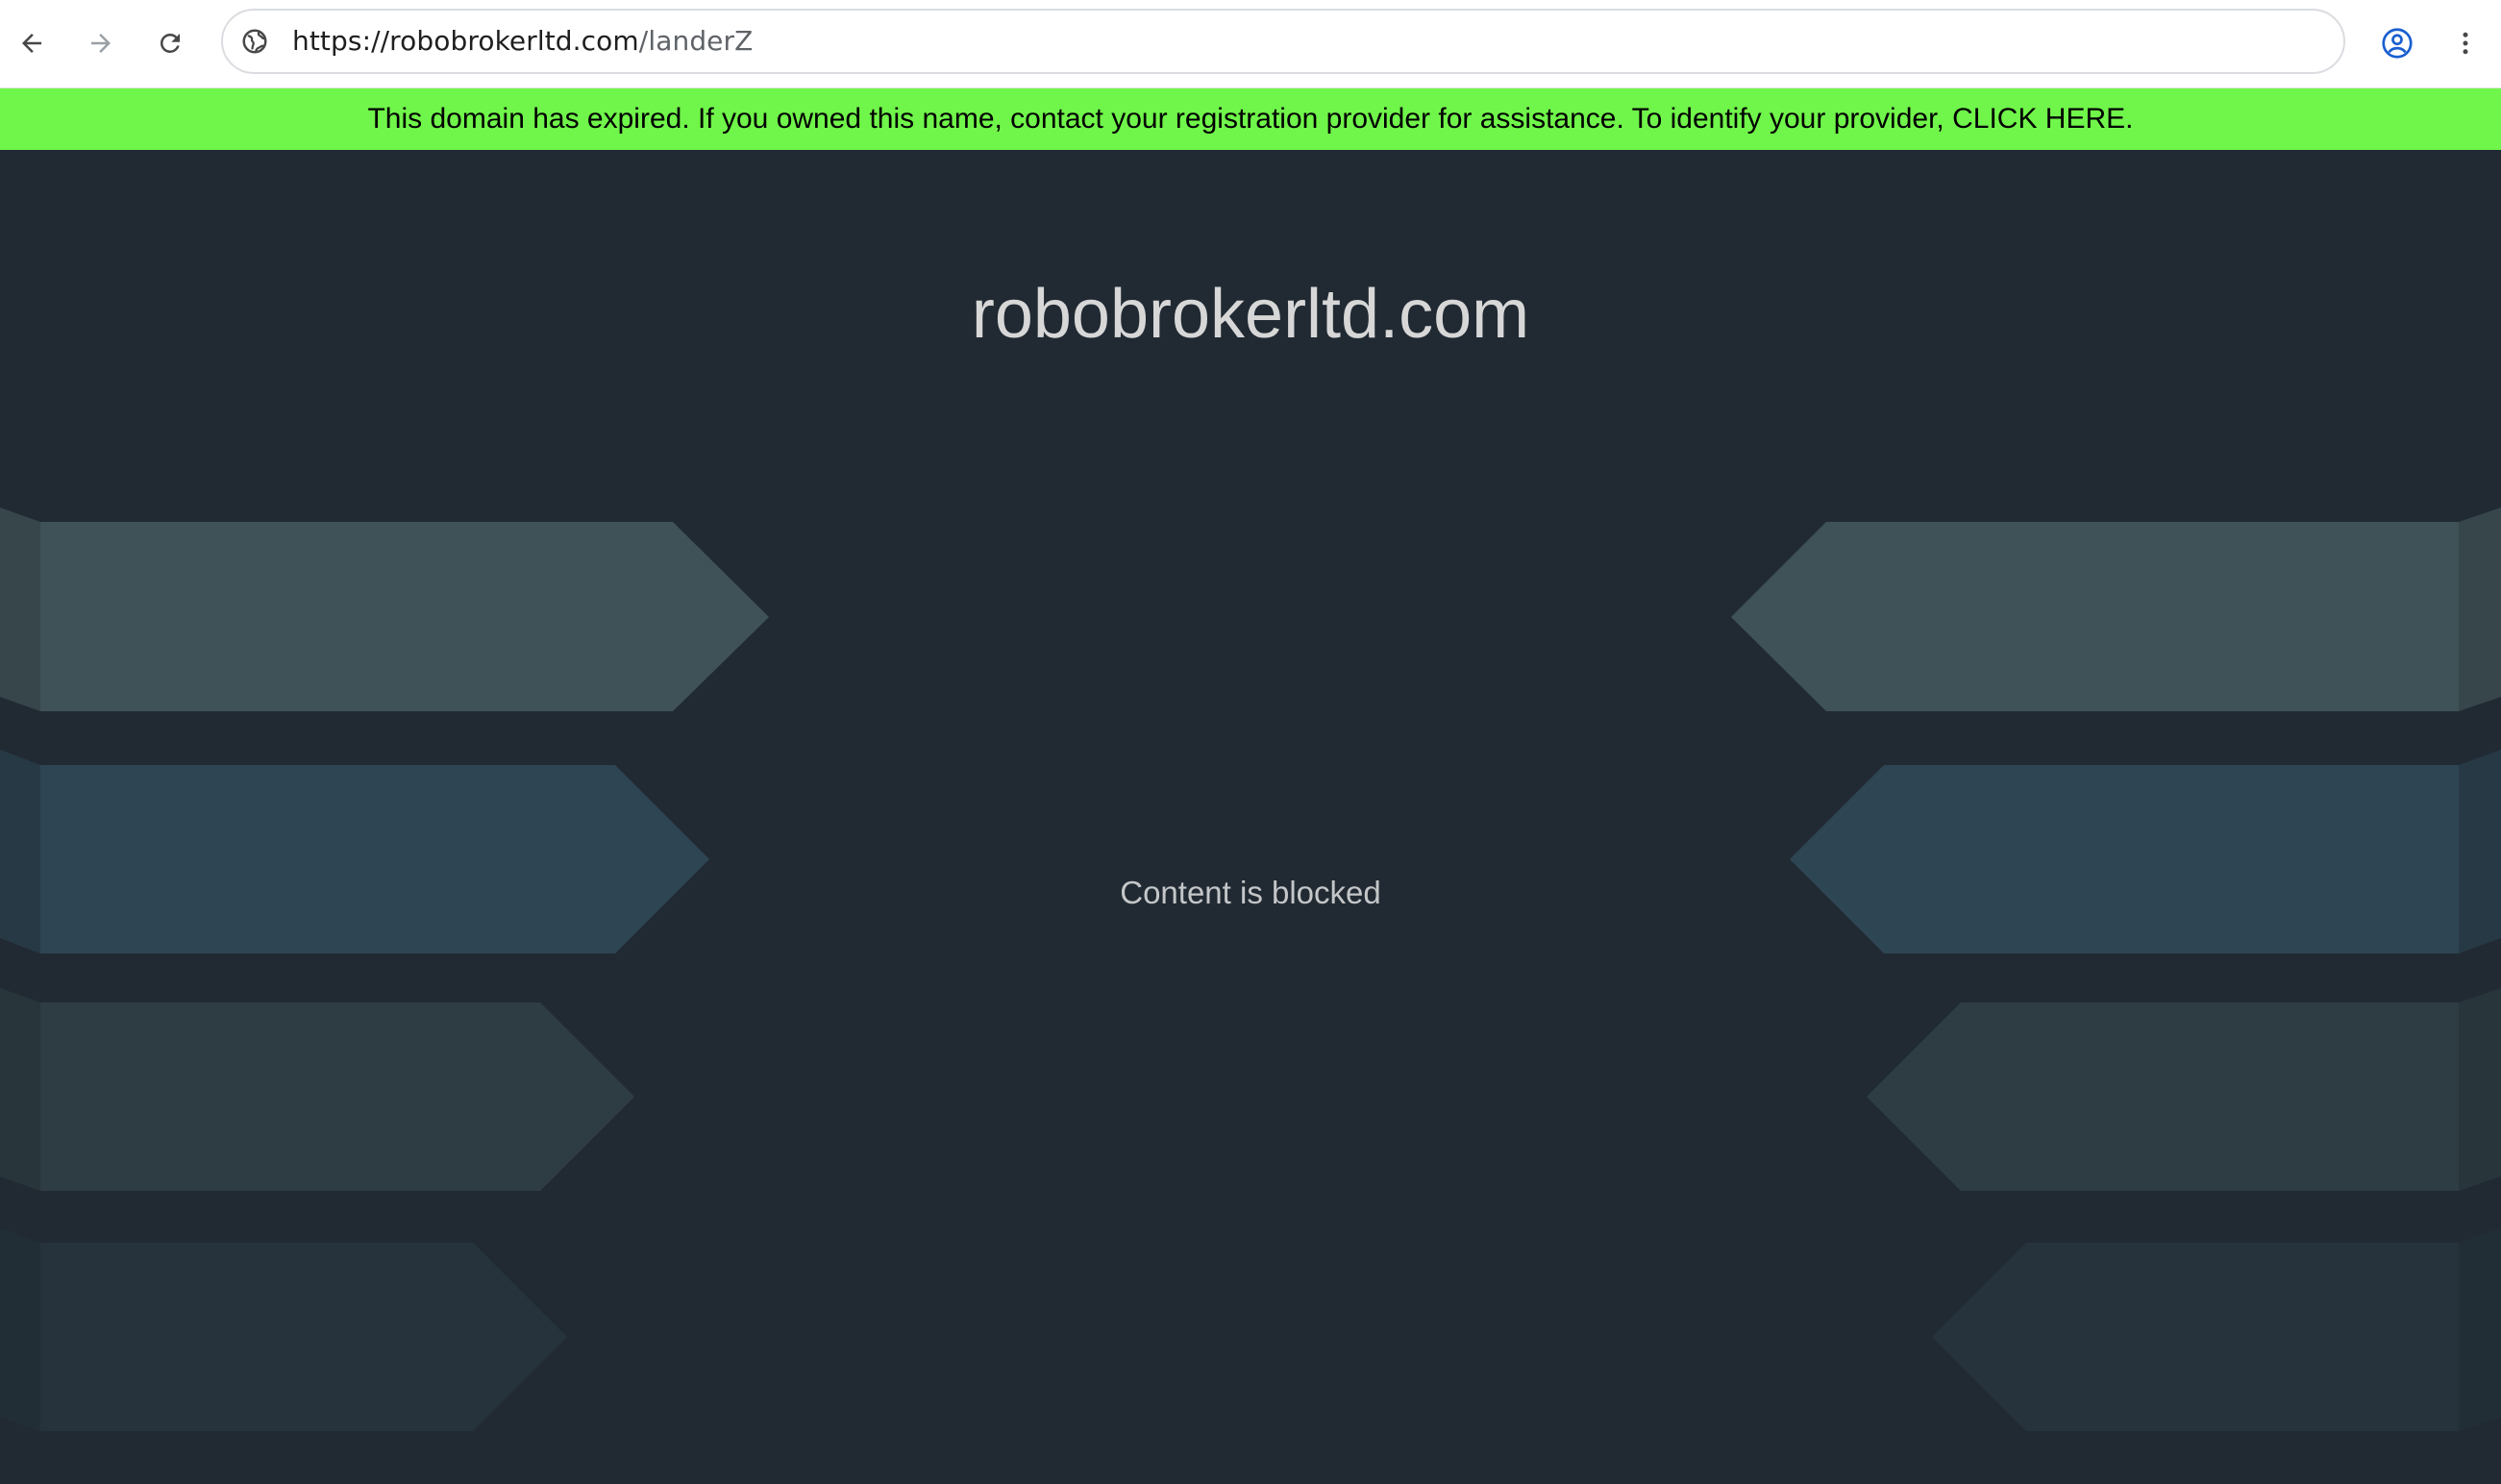  Describe the element at coordinates (20, 1329) in the screenshot. I see `left-arrow-4-edge` at that location.